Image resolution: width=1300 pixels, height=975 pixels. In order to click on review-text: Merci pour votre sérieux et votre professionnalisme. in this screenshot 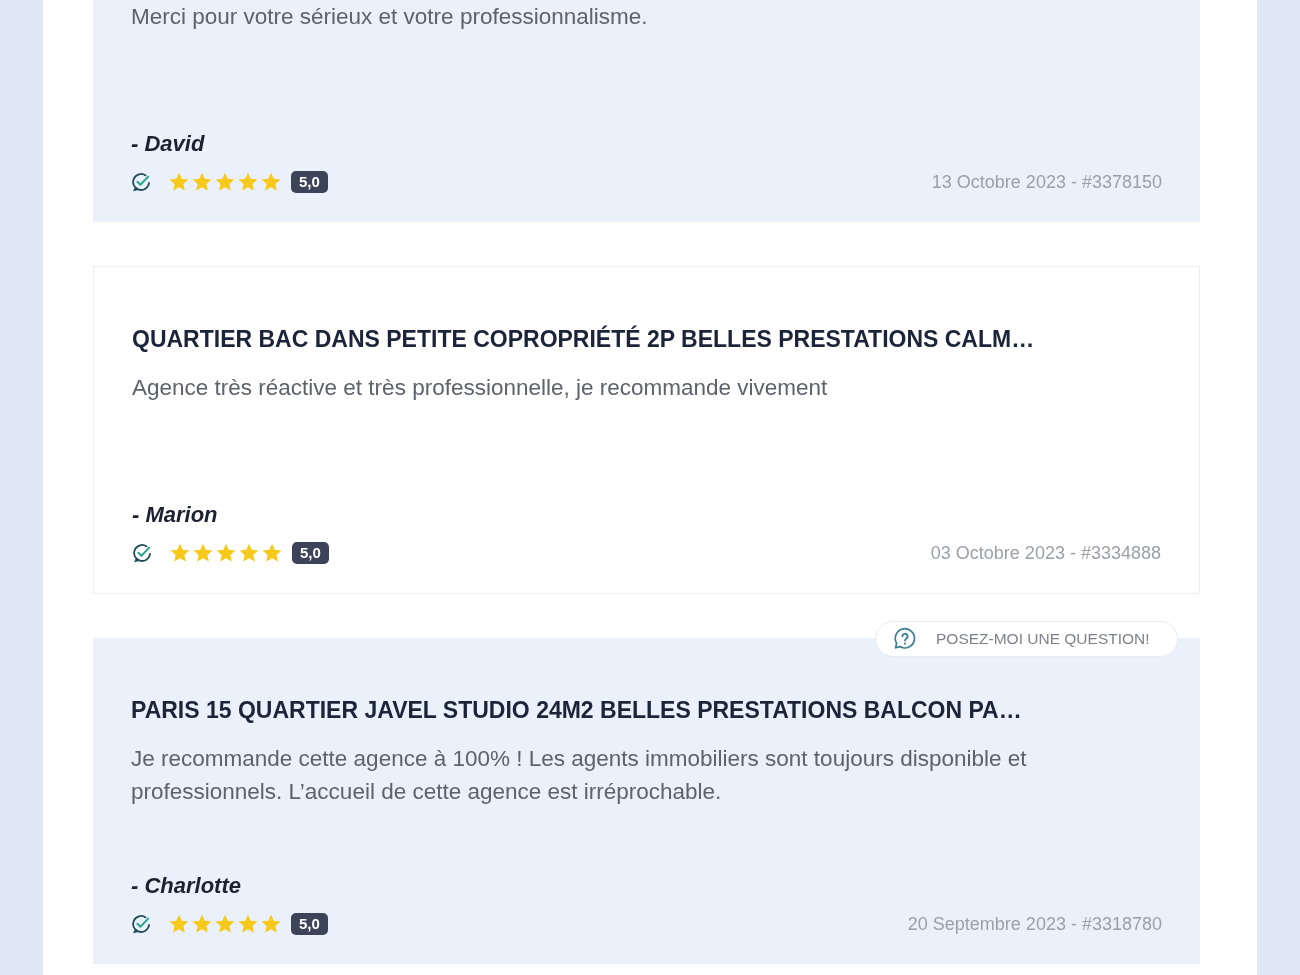, I will do `click(389, 17)`.